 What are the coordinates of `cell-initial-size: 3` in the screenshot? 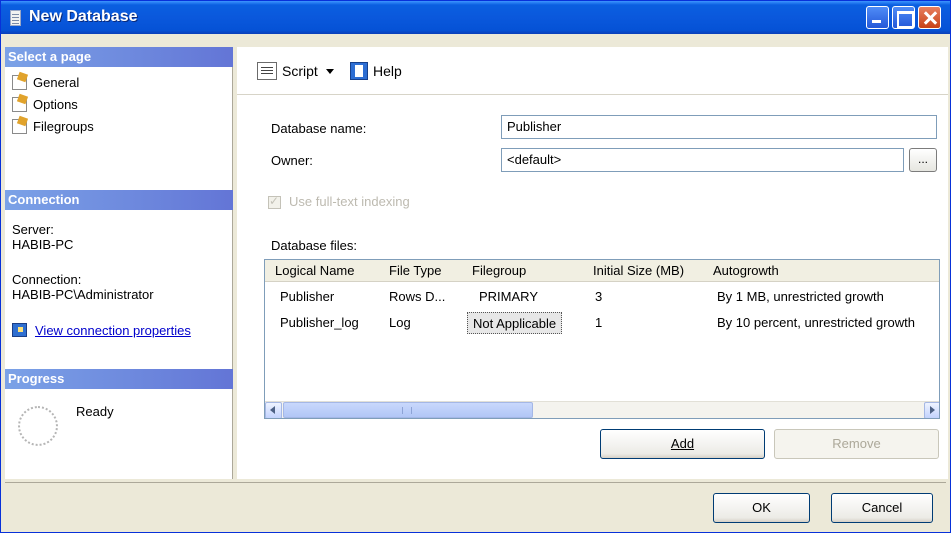 It's located at (598, 296).